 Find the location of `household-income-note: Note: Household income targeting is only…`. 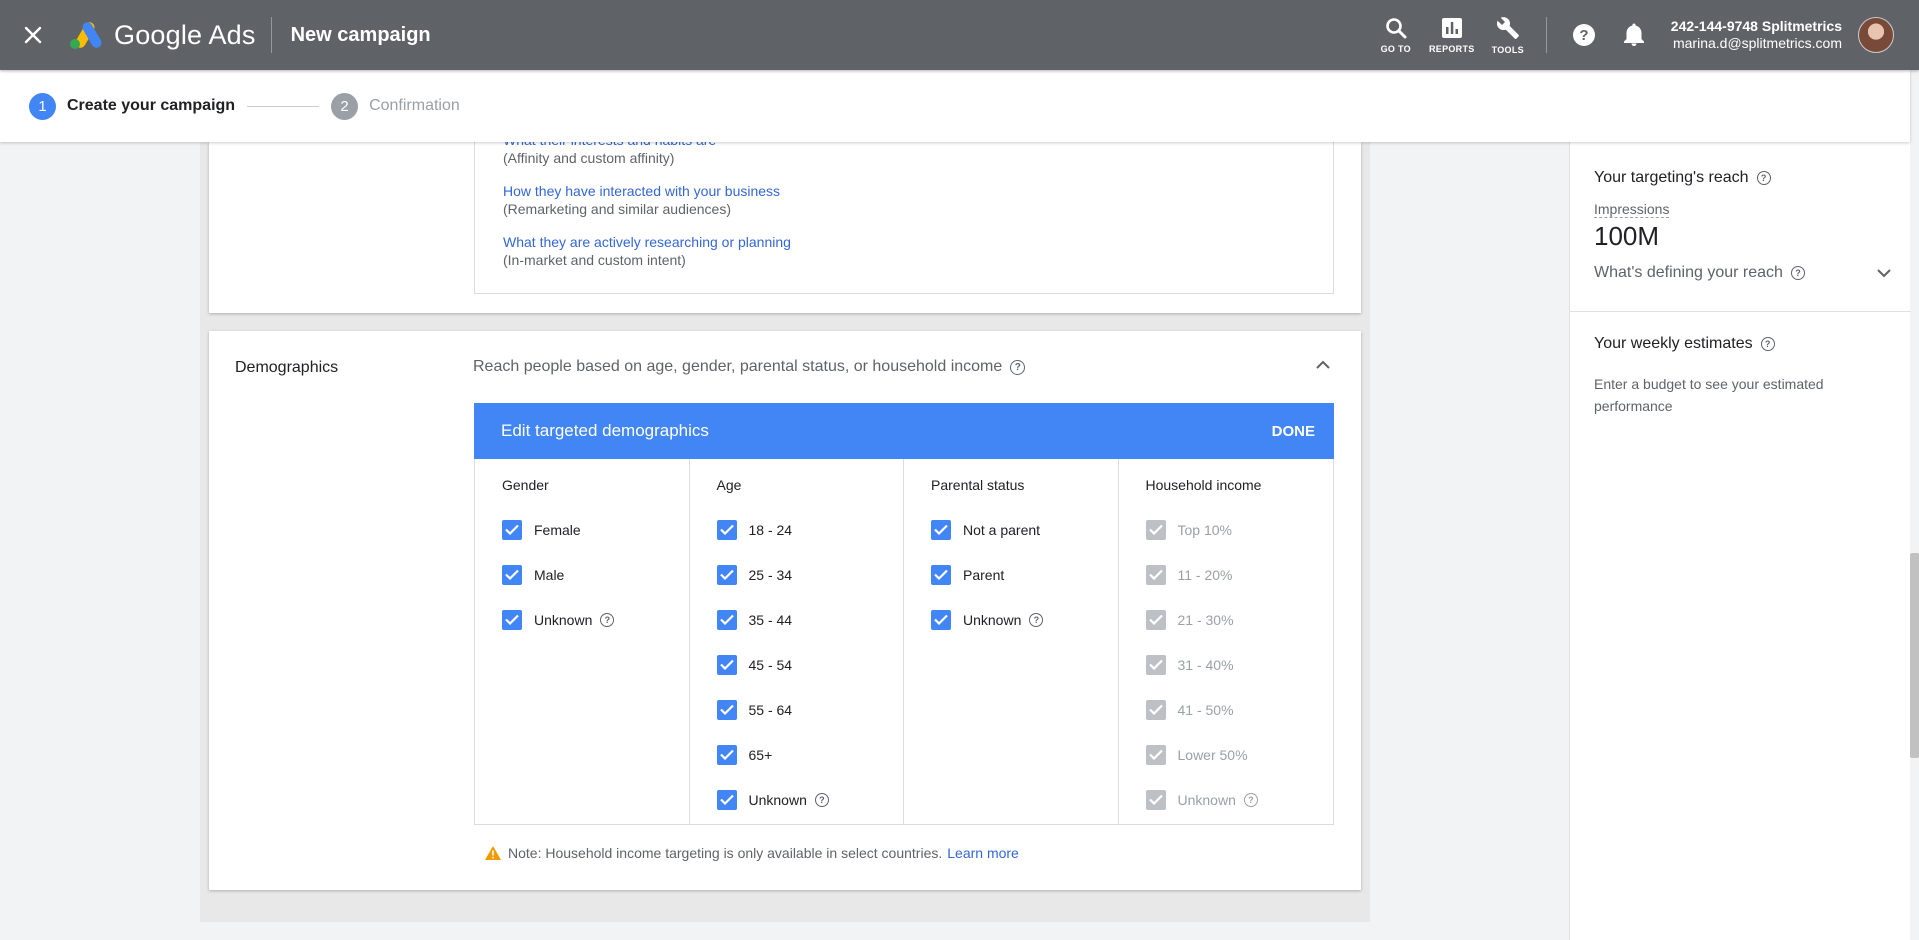

household-income-note: Note: Household income targeting is only… is located at coordinates (751, 853).